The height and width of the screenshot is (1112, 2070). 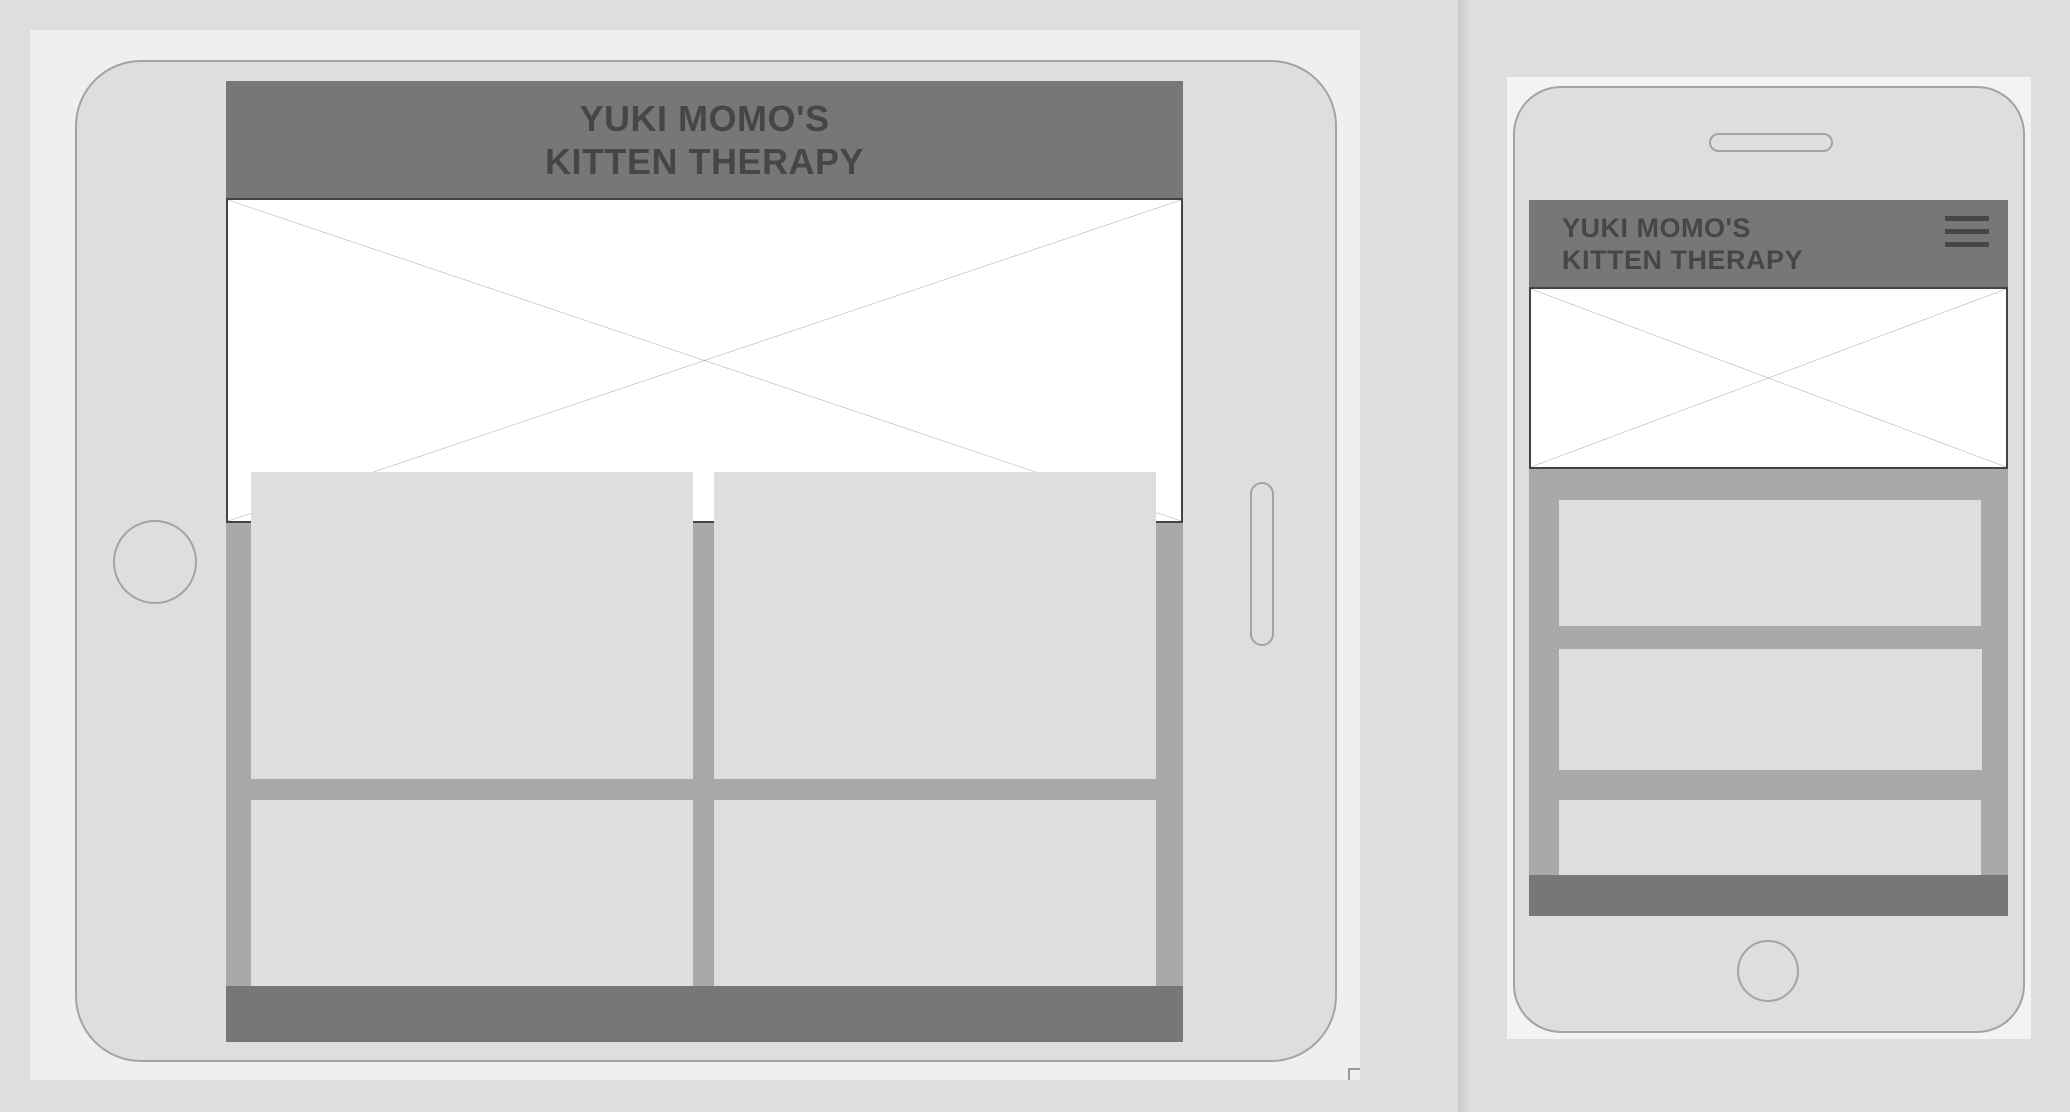 I want to click on resize-handle, so click(x=1354, y=1074).